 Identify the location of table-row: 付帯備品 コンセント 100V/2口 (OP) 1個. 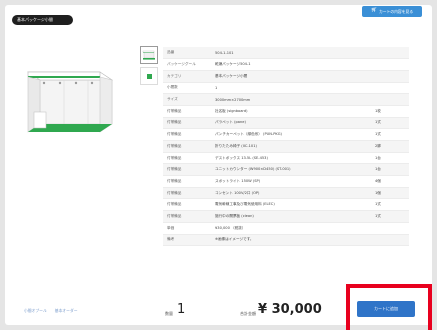
(286, 193).